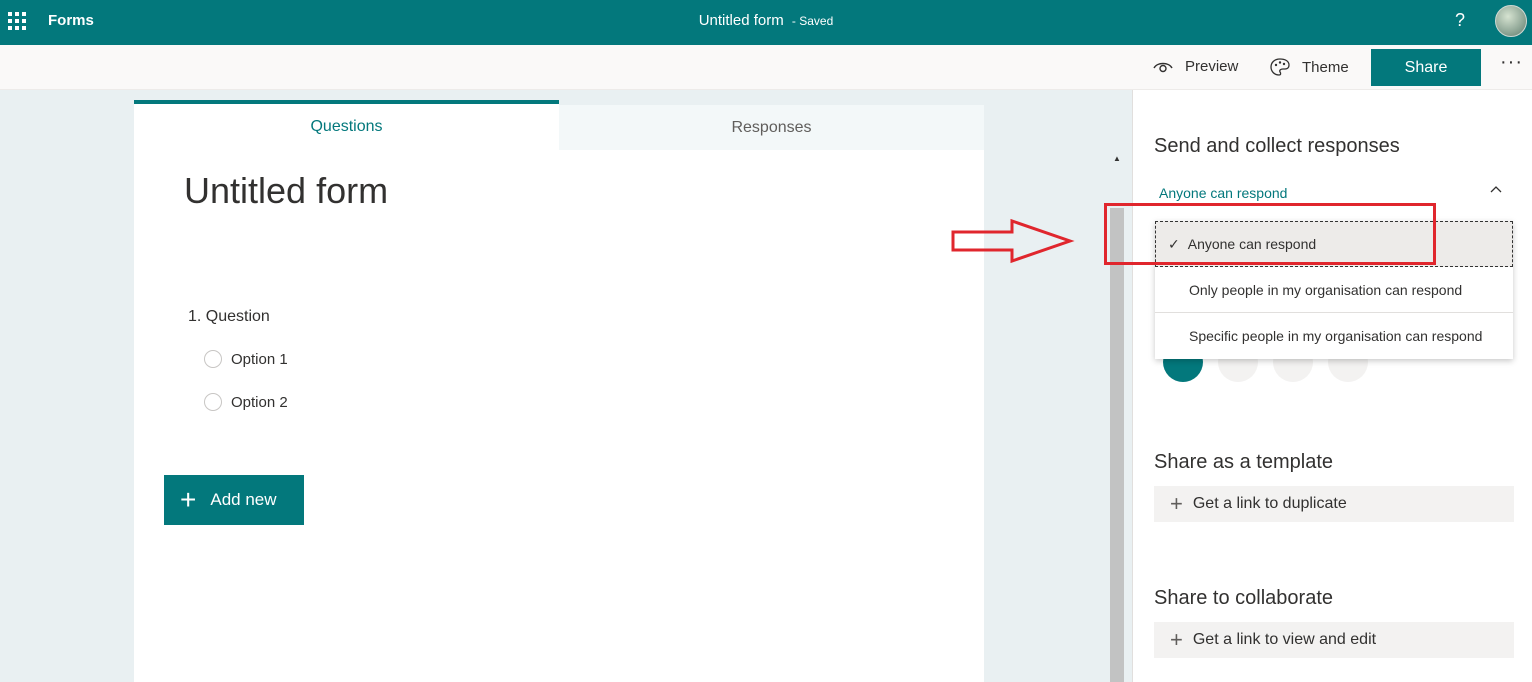 Image resolution: width=1532 pixels, height=682 pixels. I want to click on form-title: Untitled form, so click(286, 191).